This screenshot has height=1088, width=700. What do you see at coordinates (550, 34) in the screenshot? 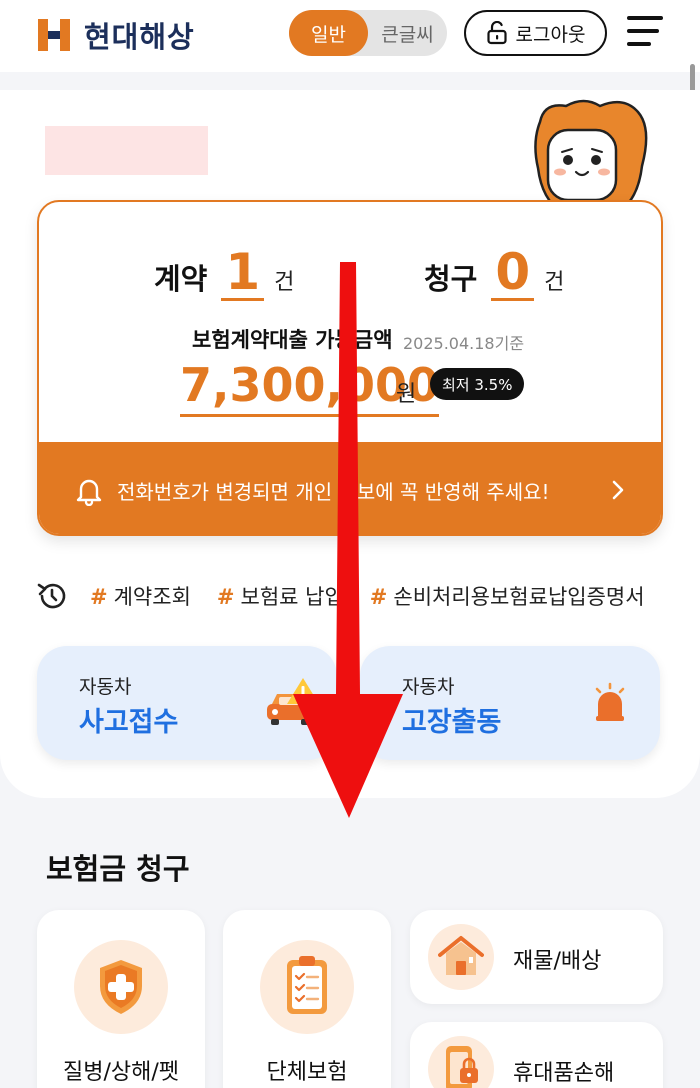
I see `logout-label: 로그아웃` at bounding box center [550, 34].